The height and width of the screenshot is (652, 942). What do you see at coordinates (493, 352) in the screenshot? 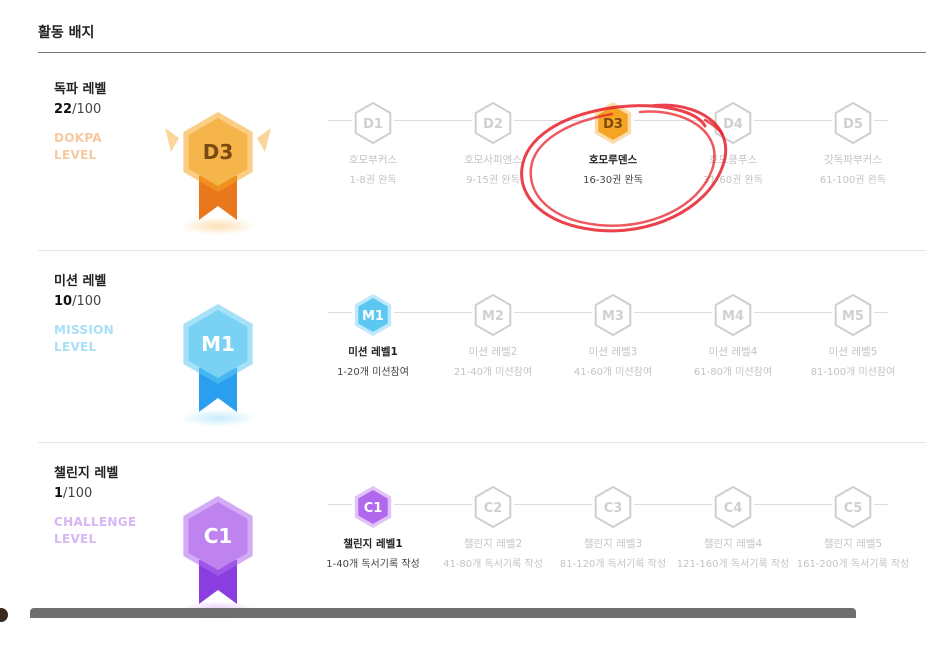
I see `level-name: 미션 레벨2` at bounding box center [493, 352].